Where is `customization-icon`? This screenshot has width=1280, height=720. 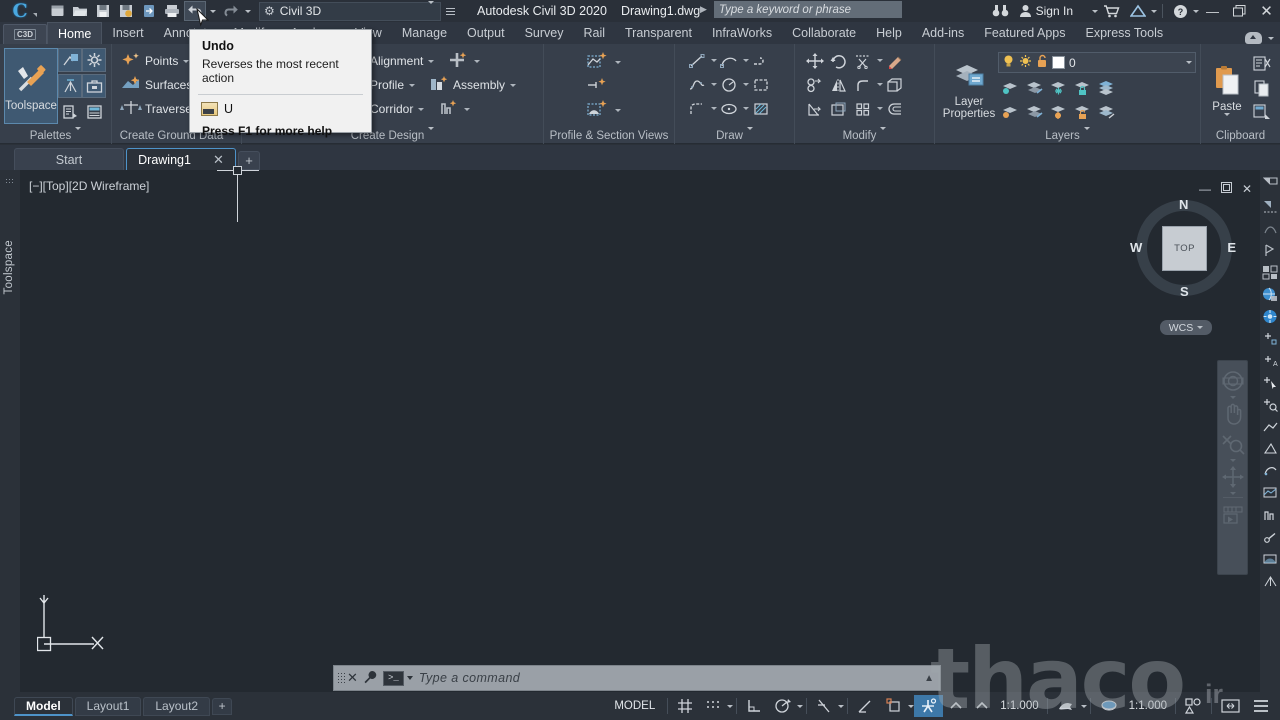 customization-icon is located at coordinates (1261, 706).